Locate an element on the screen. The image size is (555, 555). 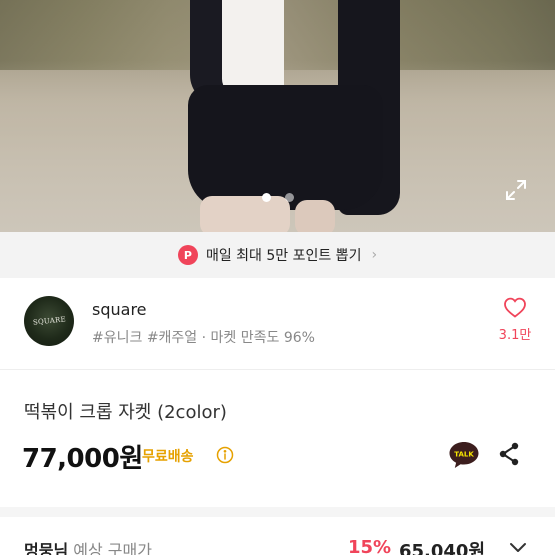
shirt is located at coordinates (253, 47).